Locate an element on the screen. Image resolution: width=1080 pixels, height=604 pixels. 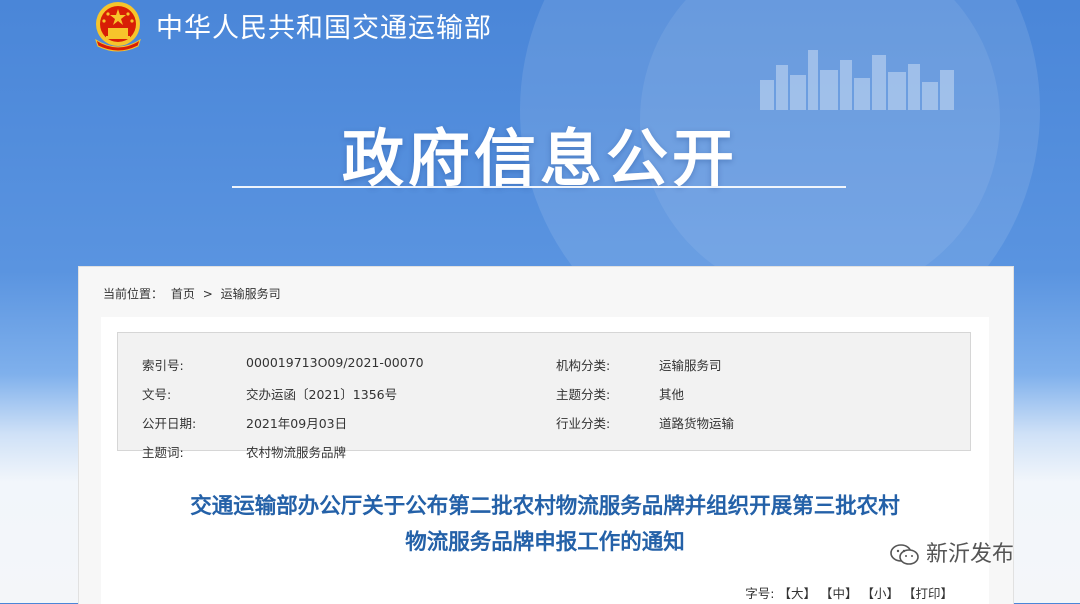
meta-row: 主题词: 农村物流服务品牌 is located at coordinates (544, 448).